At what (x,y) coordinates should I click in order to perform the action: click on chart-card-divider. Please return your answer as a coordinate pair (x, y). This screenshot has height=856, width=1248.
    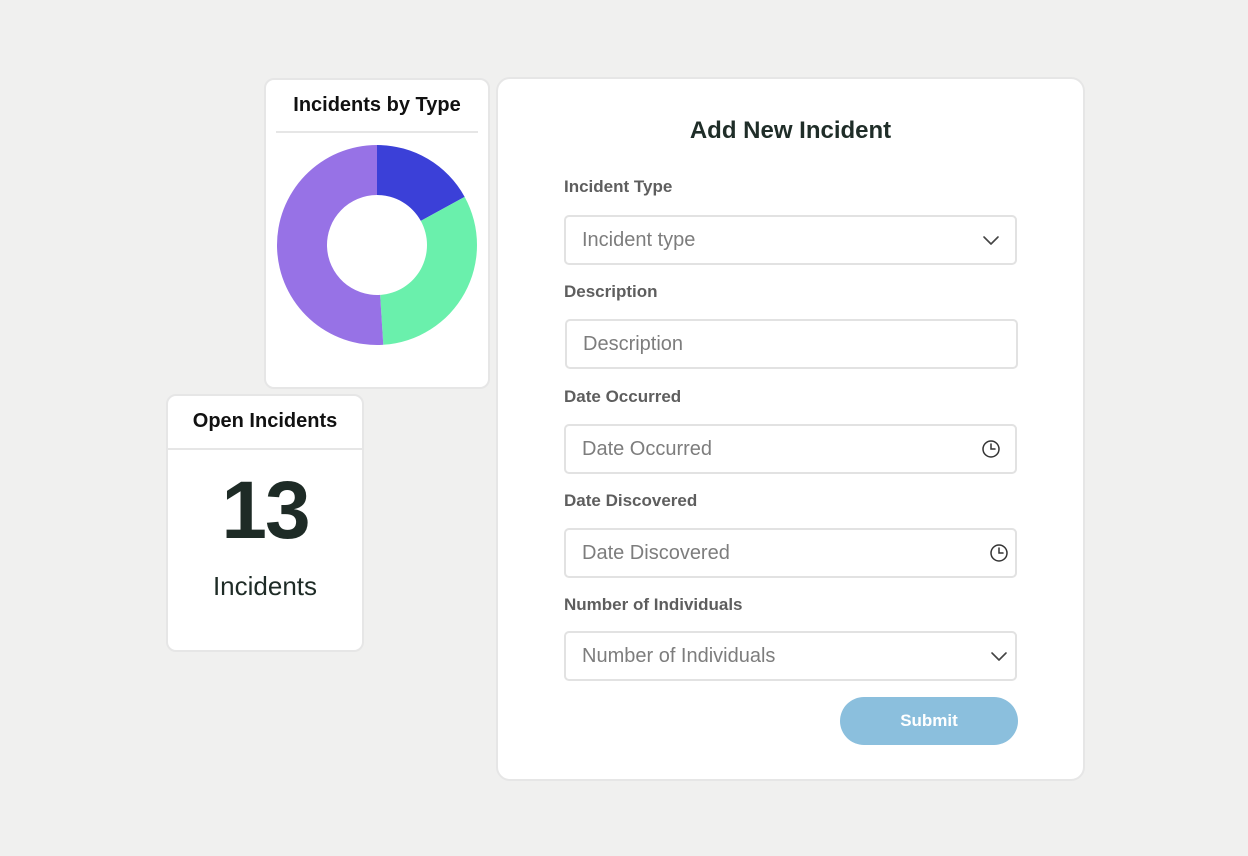
    Looking at the image, I should click on (377, 132).